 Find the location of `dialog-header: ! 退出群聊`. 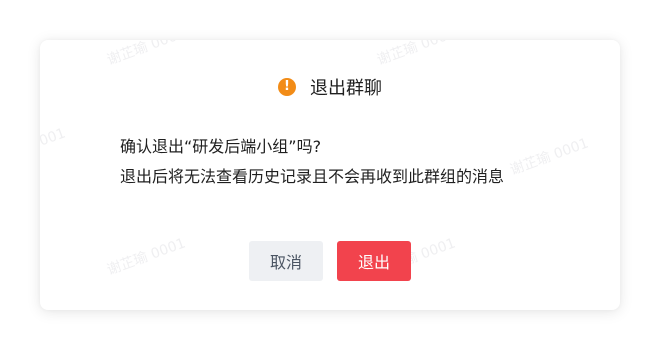

dialog-header: ! 退出群聊 is located at coordinates (330, 87).